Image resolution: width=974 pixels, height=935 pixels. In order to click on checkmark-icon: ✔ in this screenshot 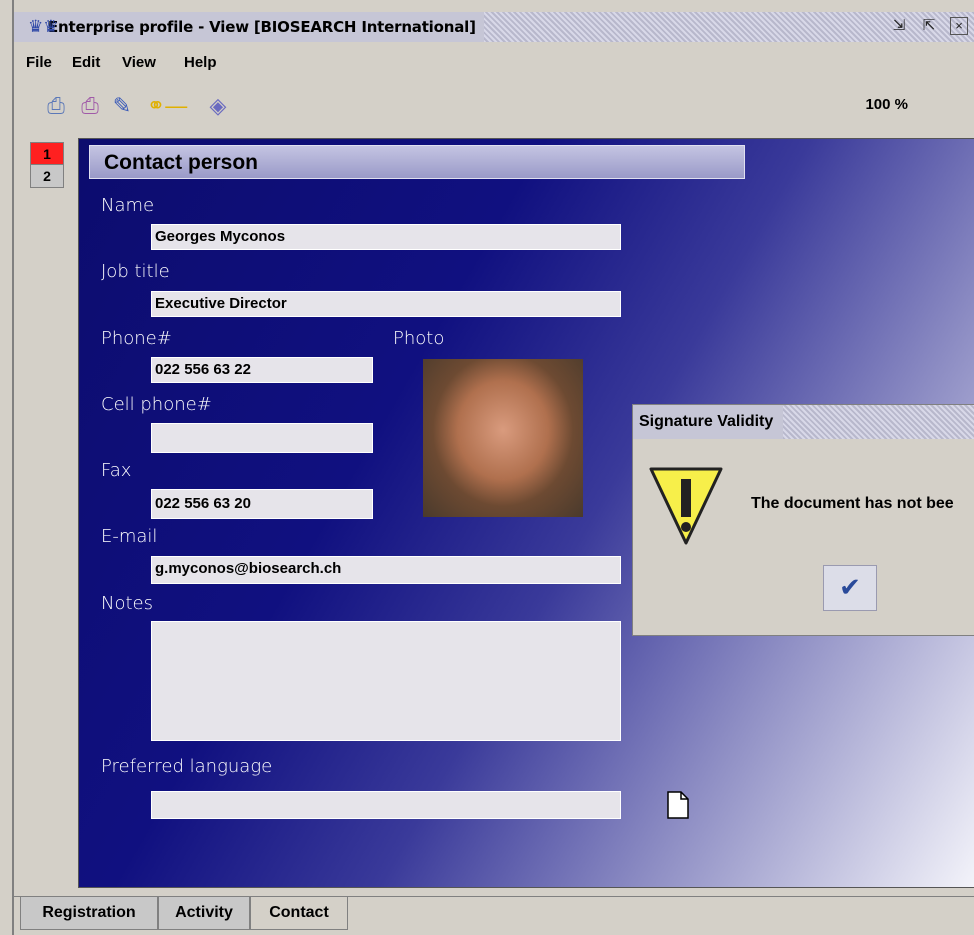, I will do `click(850, 587)`.